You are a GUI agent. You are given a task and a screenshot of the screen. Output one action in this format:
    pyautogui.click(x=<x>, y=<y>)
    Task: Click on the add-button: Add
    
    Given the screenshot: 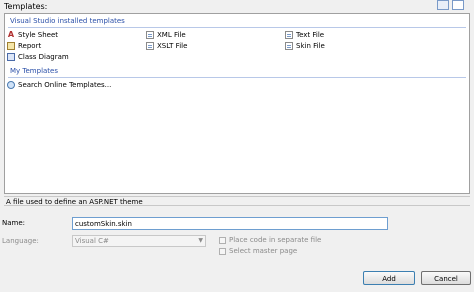 What is the action you would take?
    pyautogui.click(x=389, y=278)
    